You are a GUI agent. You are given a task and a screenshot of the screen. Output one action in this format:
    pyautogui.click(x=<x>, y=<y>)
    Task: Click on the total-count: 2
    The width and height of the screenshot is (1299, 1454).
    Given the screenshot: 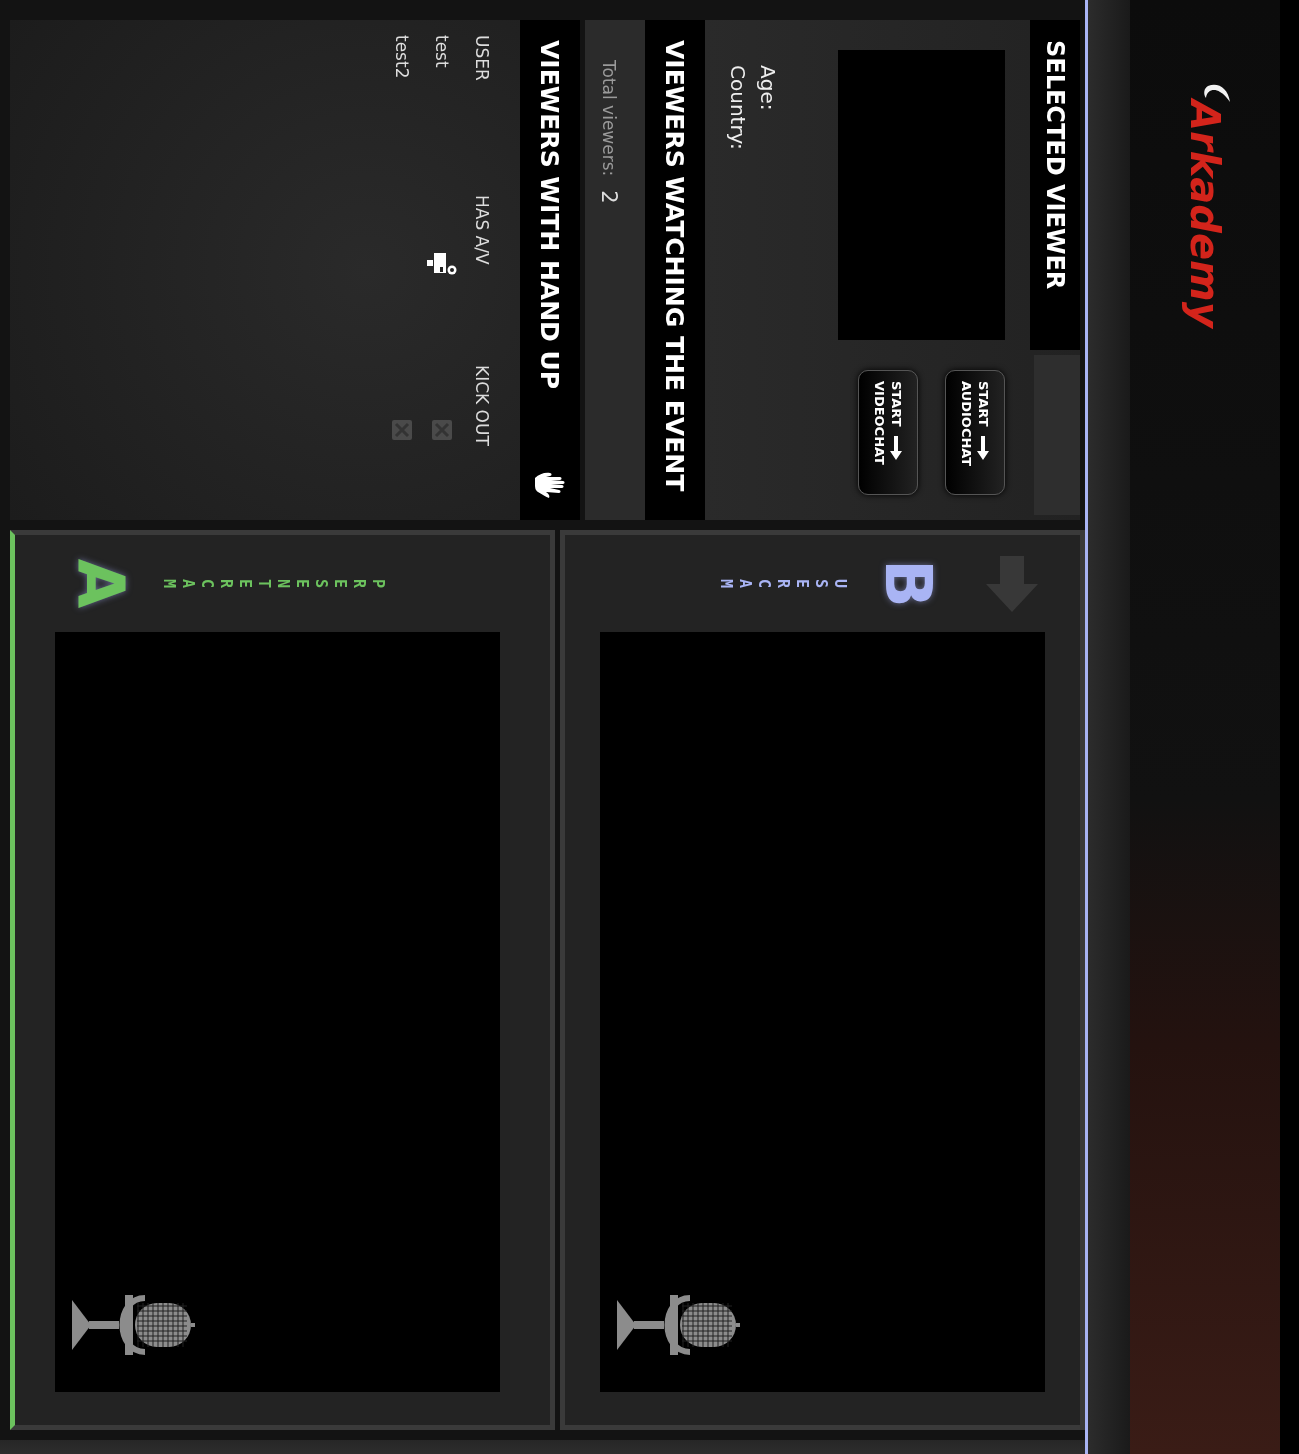 What is the action you would take?
    pyautogui.click(x=609, y=197)
    